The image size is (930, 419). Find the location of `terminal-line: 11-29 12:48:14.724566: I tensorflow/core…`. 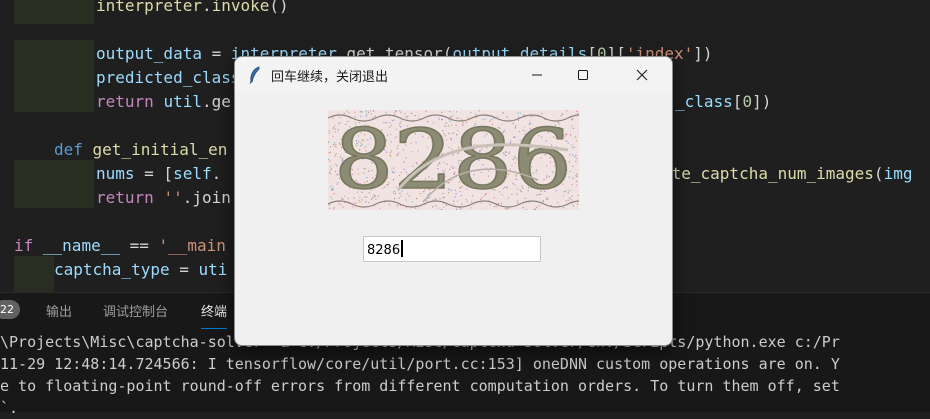

terminal-line: 11-29 12:48:14.724566: I tensorflow/core… is located at coordinates (420, 364).